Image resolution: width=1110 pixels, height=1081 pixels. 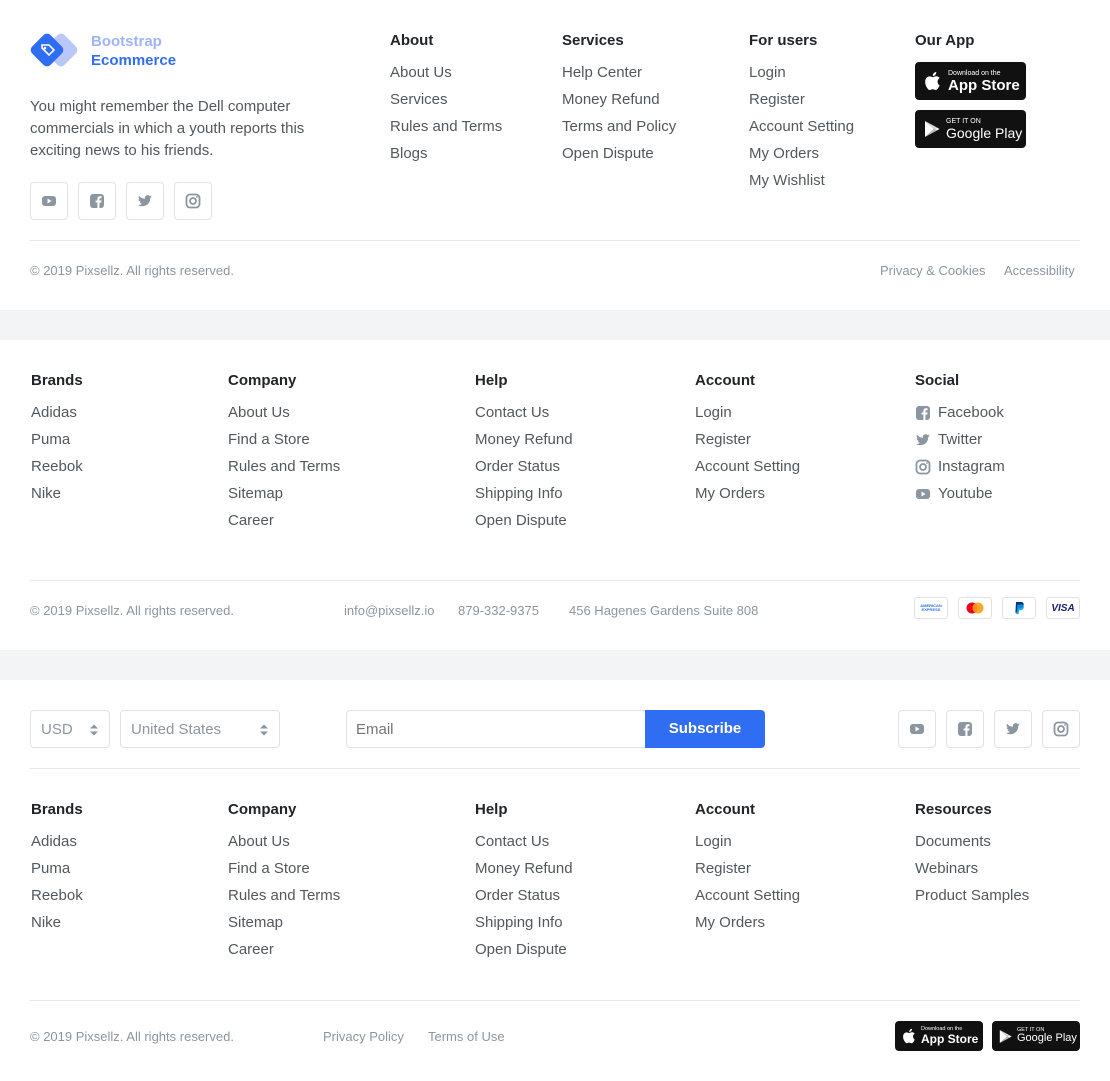 I want to click on link-facebook: Facebook, so click(x=959, y=413).